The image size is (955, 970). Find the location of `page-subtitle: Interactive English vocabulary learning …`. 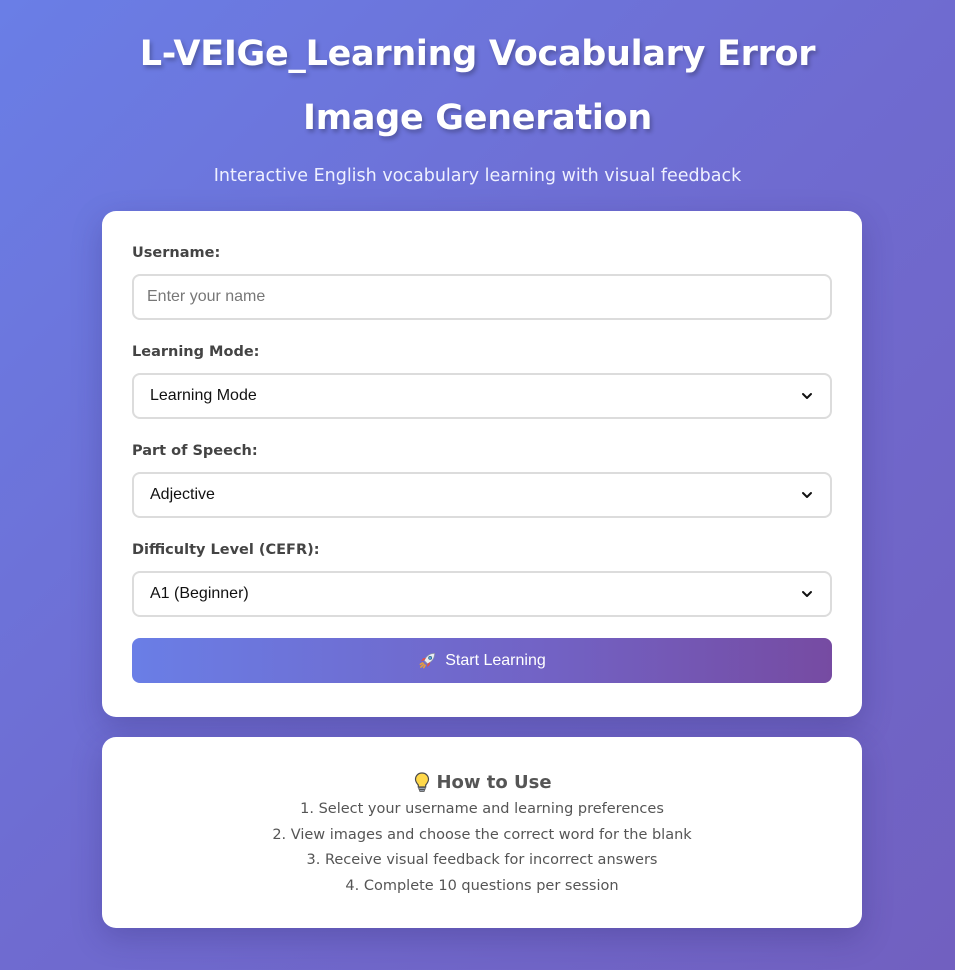

page-subtitle: Interactive English vocabulary learning … is located at coordinates (477, 176).